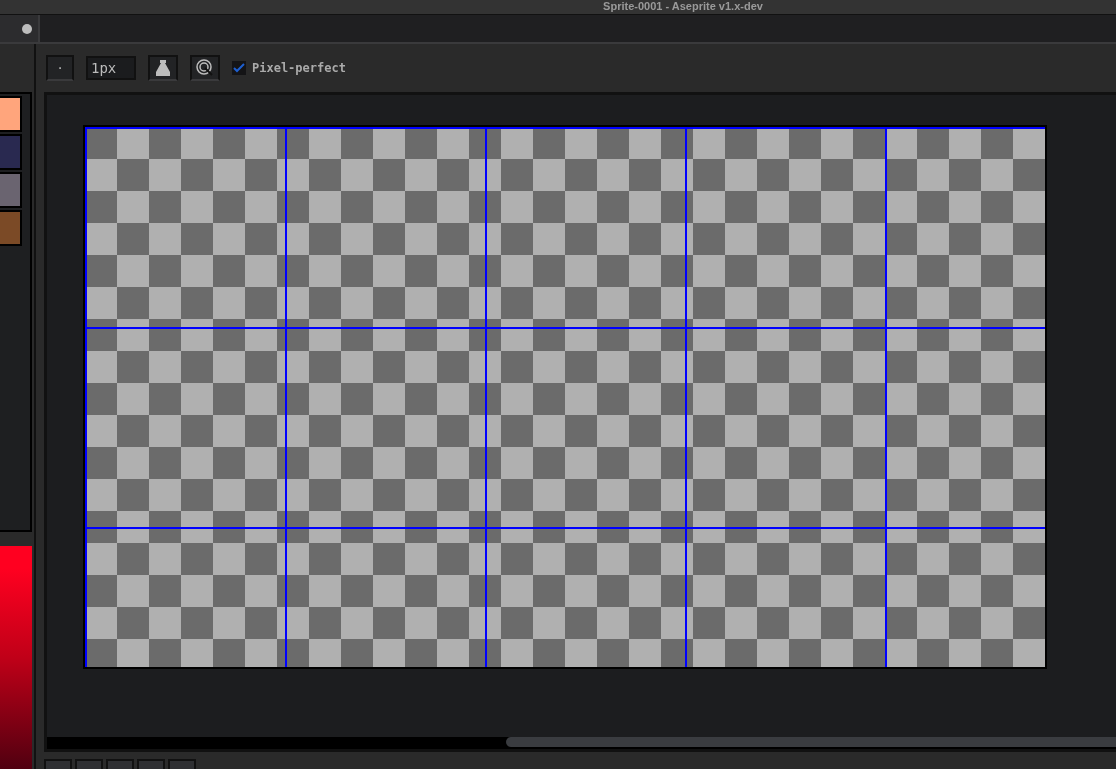  I want to click on pixel-perfect-label: Pixel-perfect, so click(299, 68).